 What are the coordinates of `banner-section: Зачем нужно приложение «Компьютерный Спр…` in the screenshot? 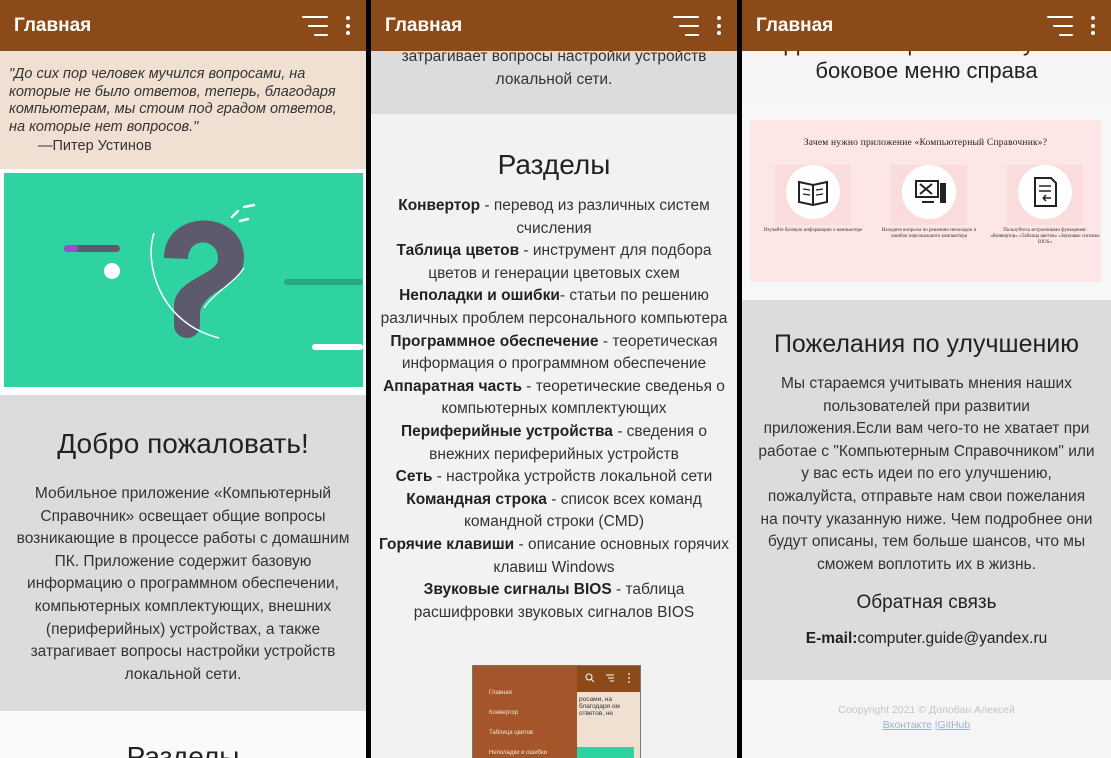 It's located at (926, 201).